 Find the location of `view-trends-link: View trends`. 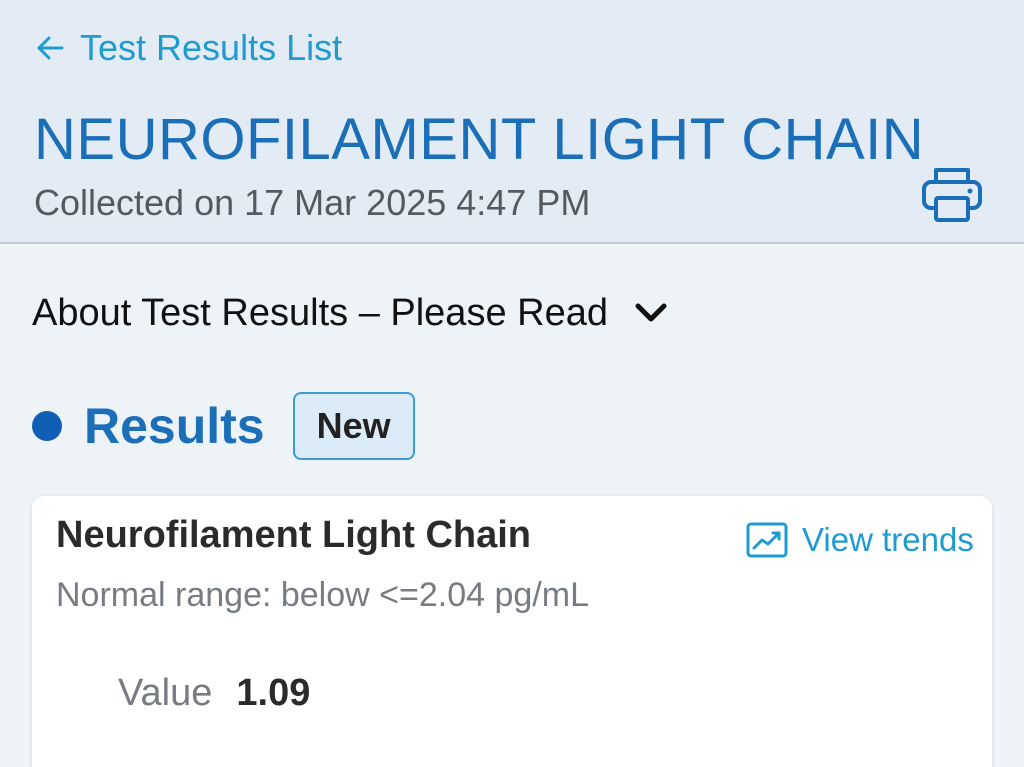

view-trends-link: View trends is located at coordinates (860, 540).